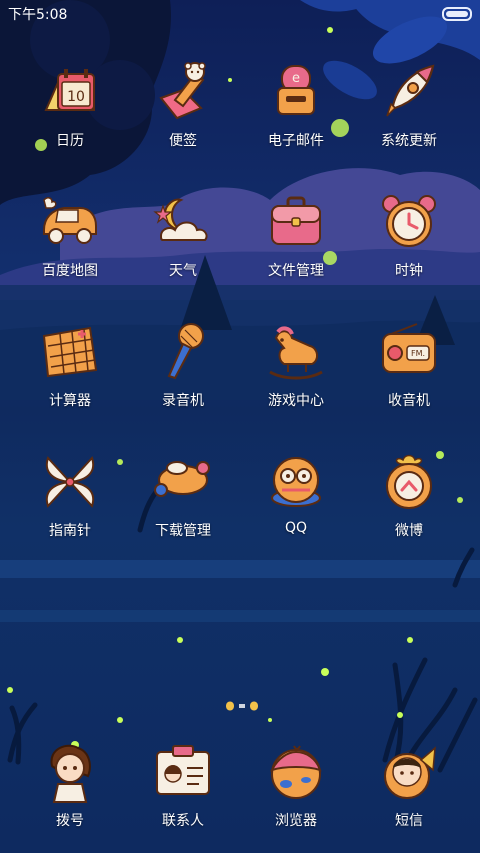 Image resolution: width=480 pixels, height=853 pixels. I want to click on app-label: 指南针, so click(70, 531).